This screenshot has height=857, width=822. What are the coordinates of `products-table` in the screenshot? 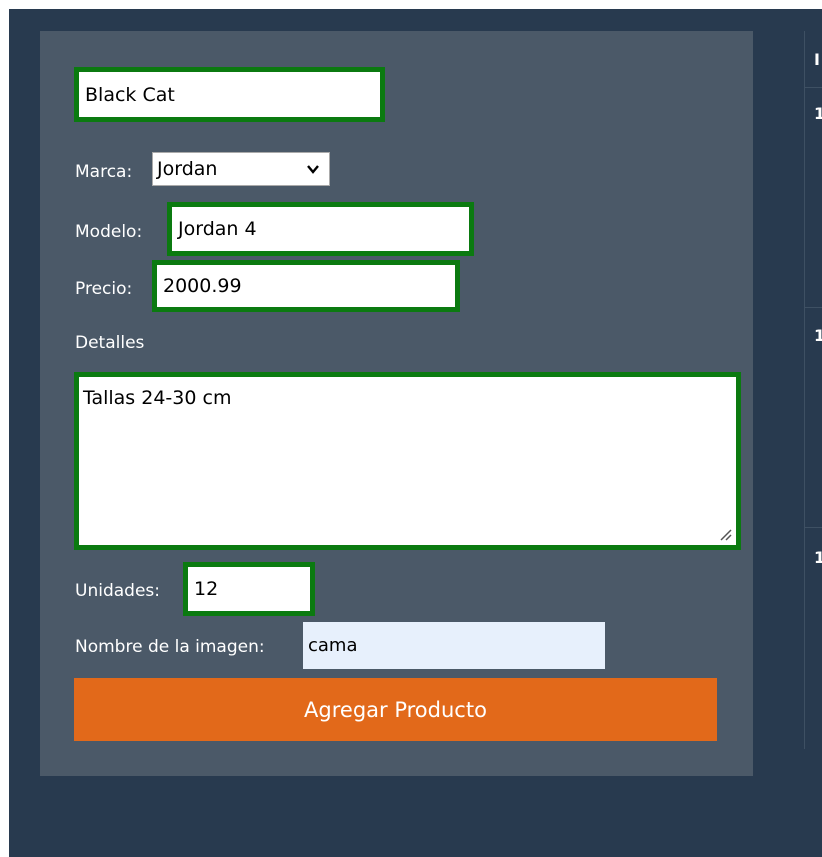 It's located at (813, 390).